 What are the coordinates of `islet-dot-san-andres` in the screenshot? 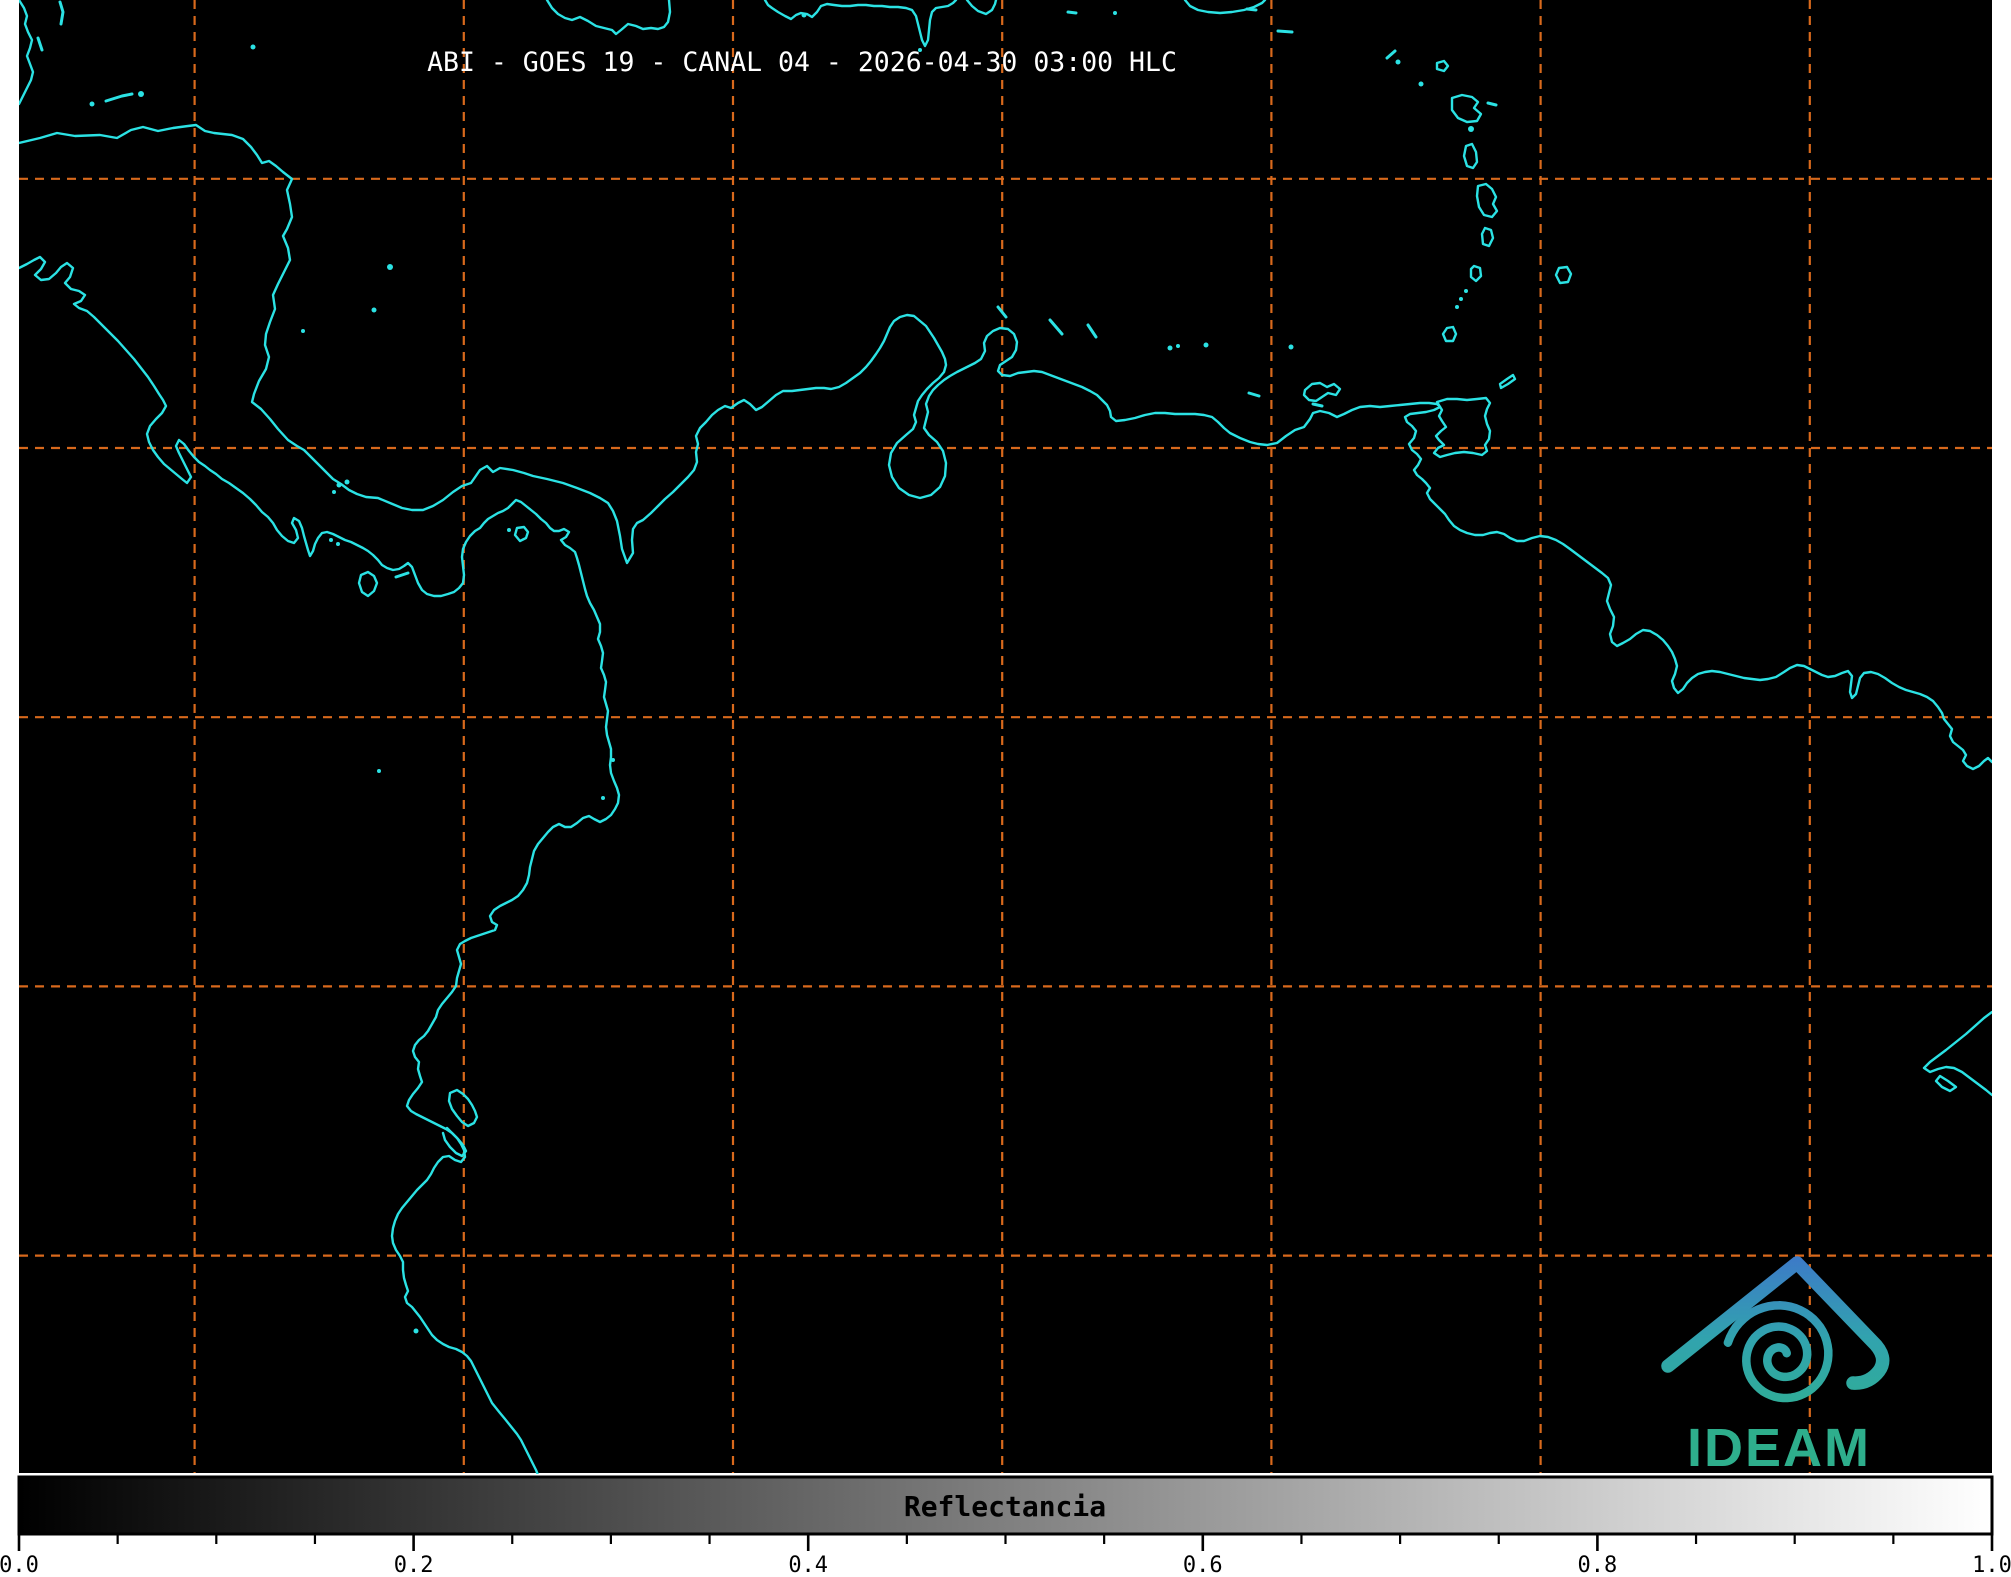 It's located at (374, 310).